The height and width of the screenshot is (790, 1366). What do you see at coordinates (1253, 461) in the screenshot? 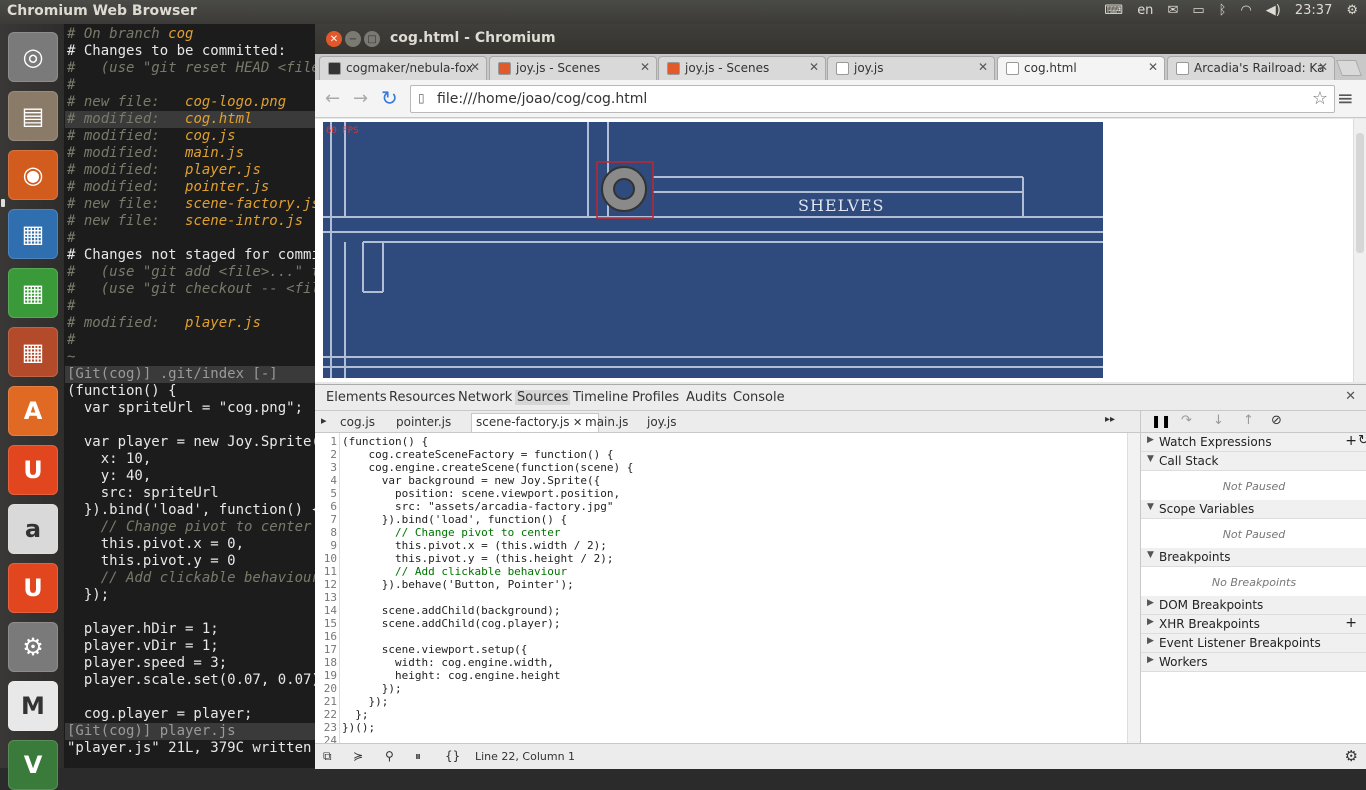
I see `sidebar-section-call-stack: ▼ Call Stack` at bounding box center [1253, 461].